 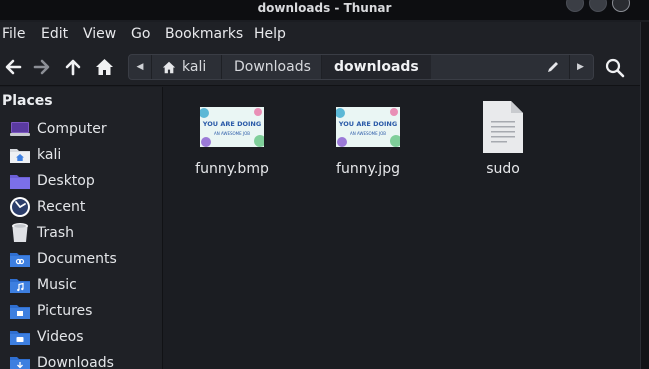 I want to click on sidebar-item-label: Videos, so click(x=60, y=337).